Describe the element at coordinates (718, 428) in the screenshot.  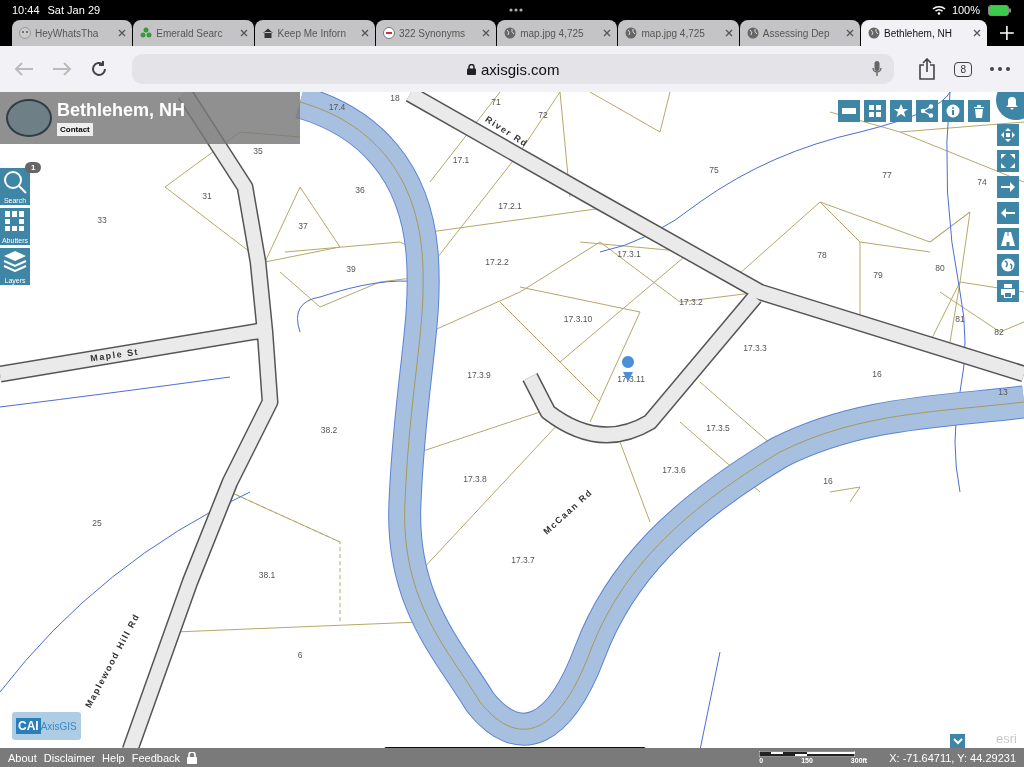
I see `parcel-label: 17.3.5` at that location.